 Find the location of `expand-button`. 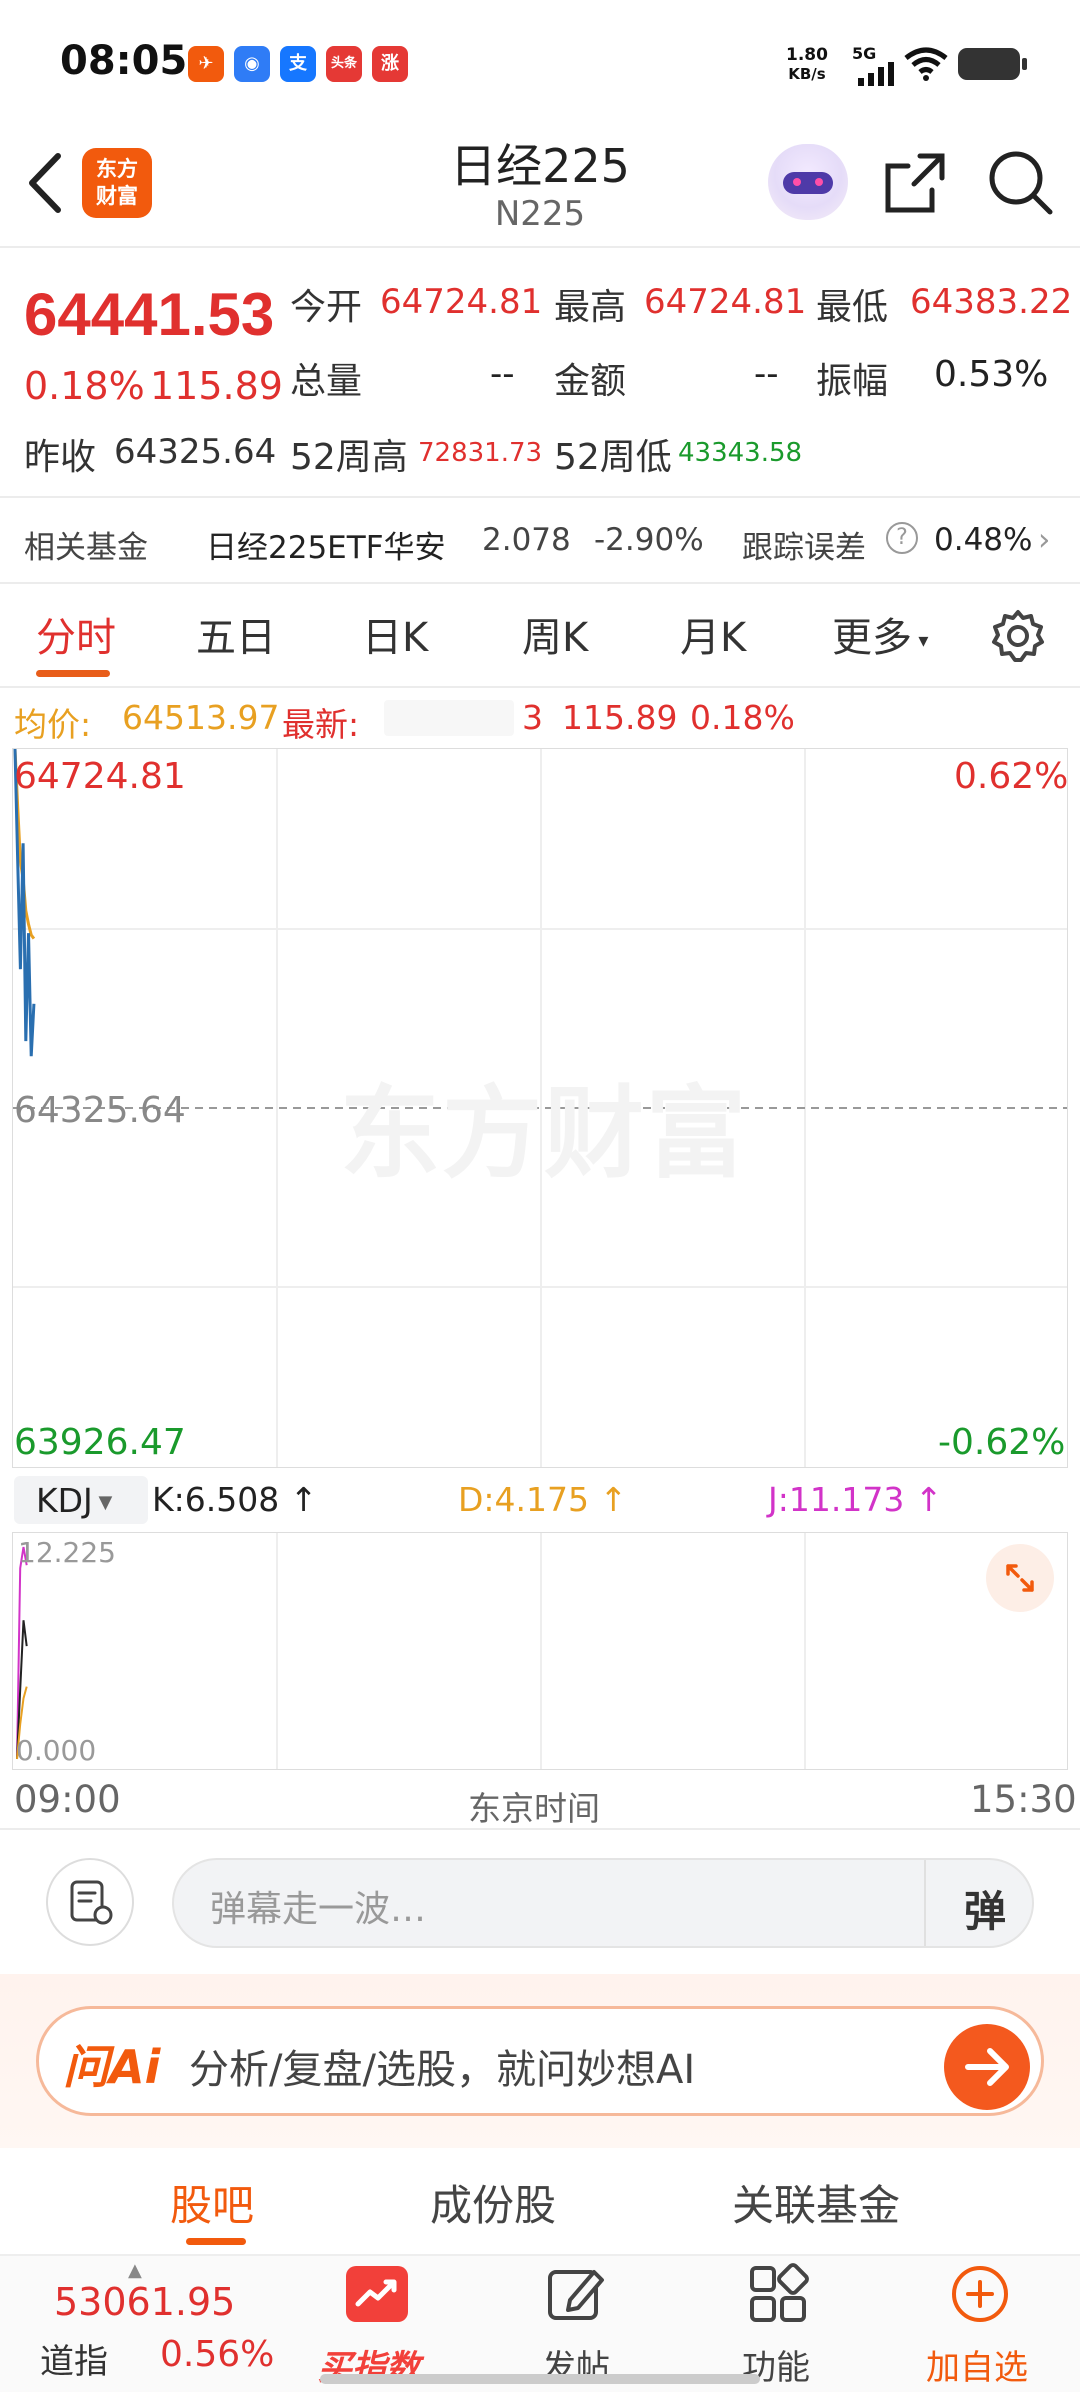

expand-button is located at coordinates (1020, 1578).